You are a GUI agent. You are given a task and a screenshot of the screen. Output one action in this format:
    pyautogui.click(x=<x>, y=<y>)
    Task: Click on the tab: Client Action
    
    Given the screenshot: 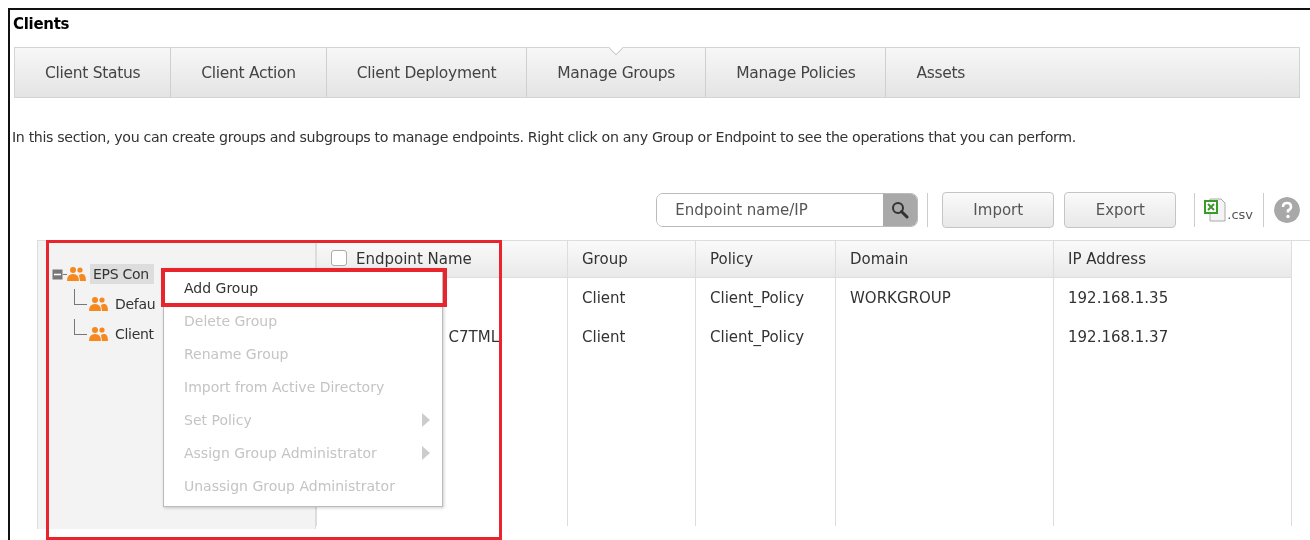 What is the action you would take?
    pyautogui.click(x=248, y=72)
    